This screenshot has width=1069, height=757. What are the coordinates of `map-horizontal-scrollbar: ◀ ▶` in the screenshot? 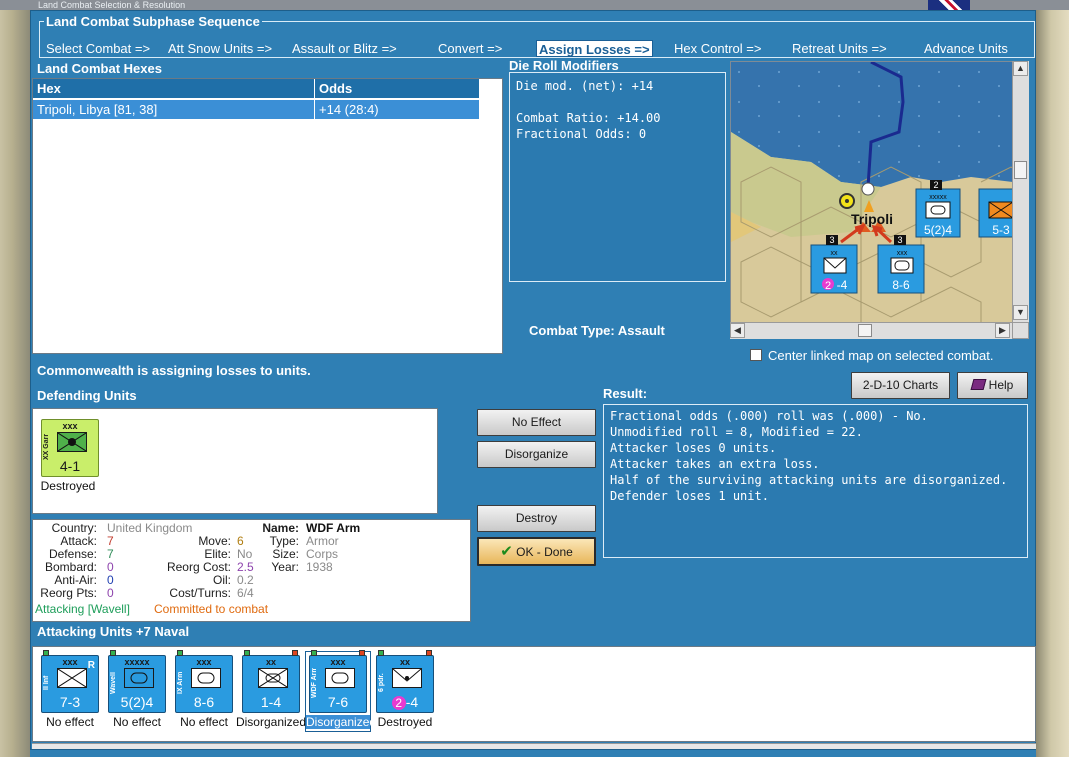 It's located at (871, 330).